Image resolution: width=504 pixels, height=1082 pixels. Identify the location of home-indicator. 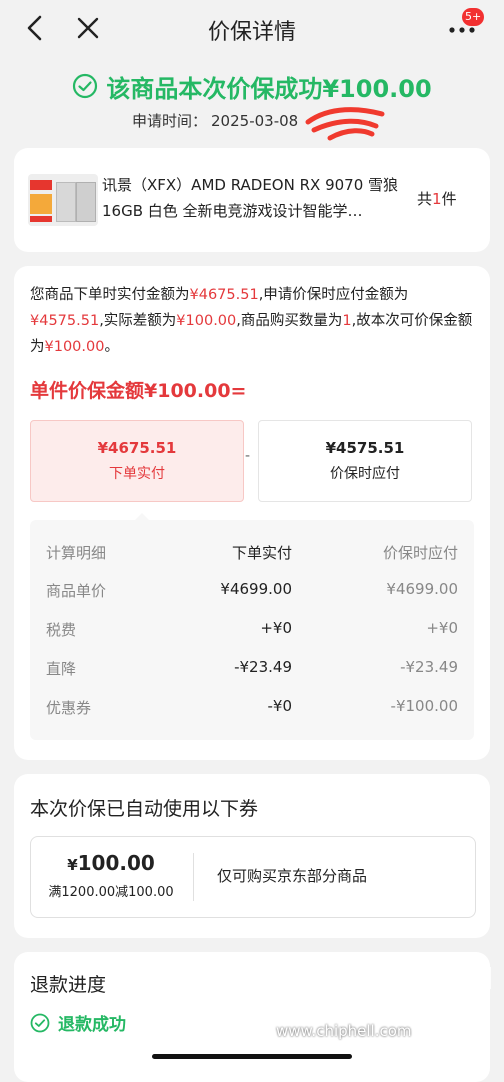
(252, 1056).